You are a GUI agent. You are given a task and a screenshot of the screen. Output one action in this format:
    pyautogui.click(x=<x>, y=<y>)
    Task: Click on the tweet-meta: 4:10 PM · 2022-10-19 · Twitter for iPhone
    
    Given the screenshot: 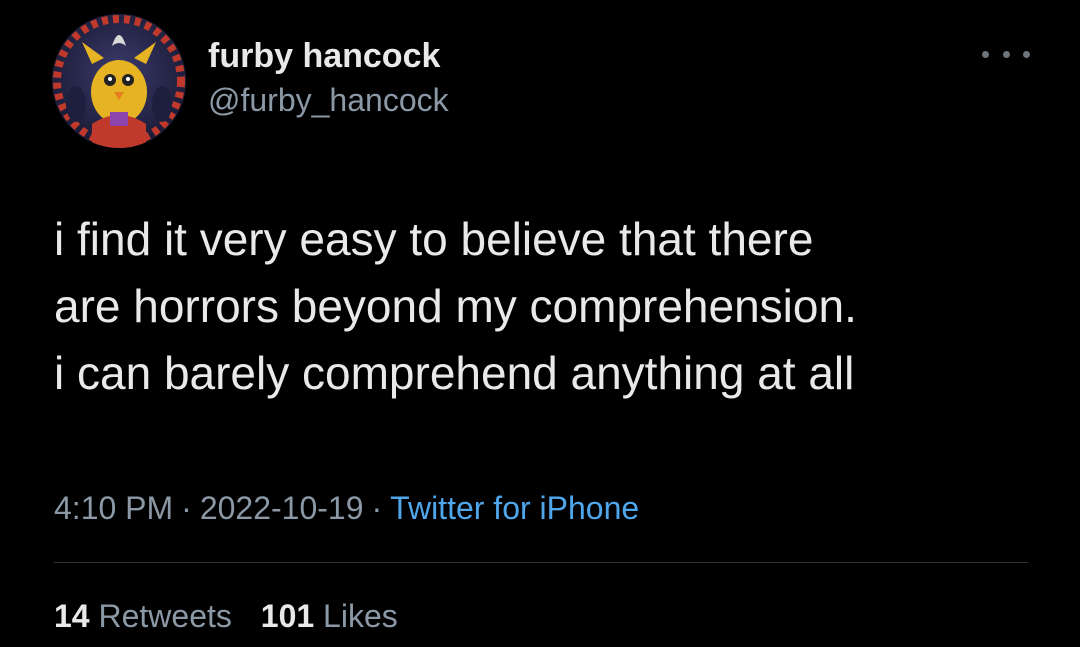 What is the action you would take?
    pyautogui.click(x=346, y=508)
    